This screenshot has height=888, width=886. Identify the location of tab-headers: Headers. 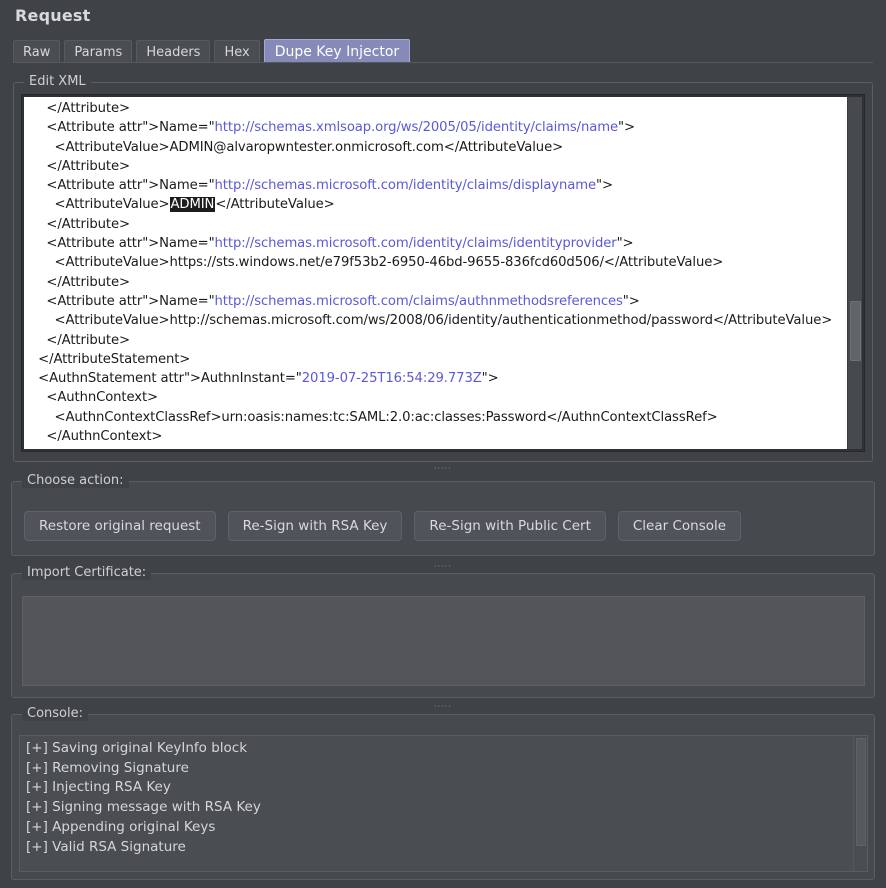
(173, 51).